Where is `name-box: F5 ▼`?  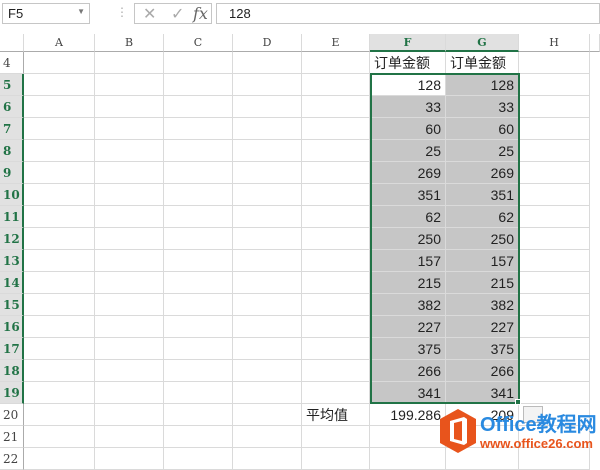
name-box: F5 ▼ is located at coordinates (46, 13).